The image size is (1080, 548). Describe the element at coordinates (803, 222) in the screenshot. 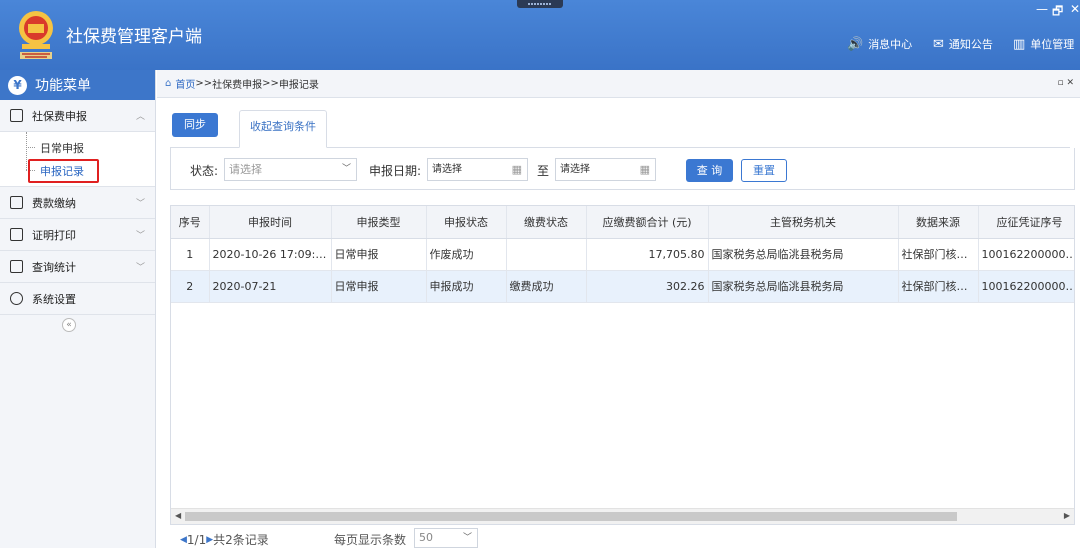

I see `column-header: 主管税务机关` at that location.